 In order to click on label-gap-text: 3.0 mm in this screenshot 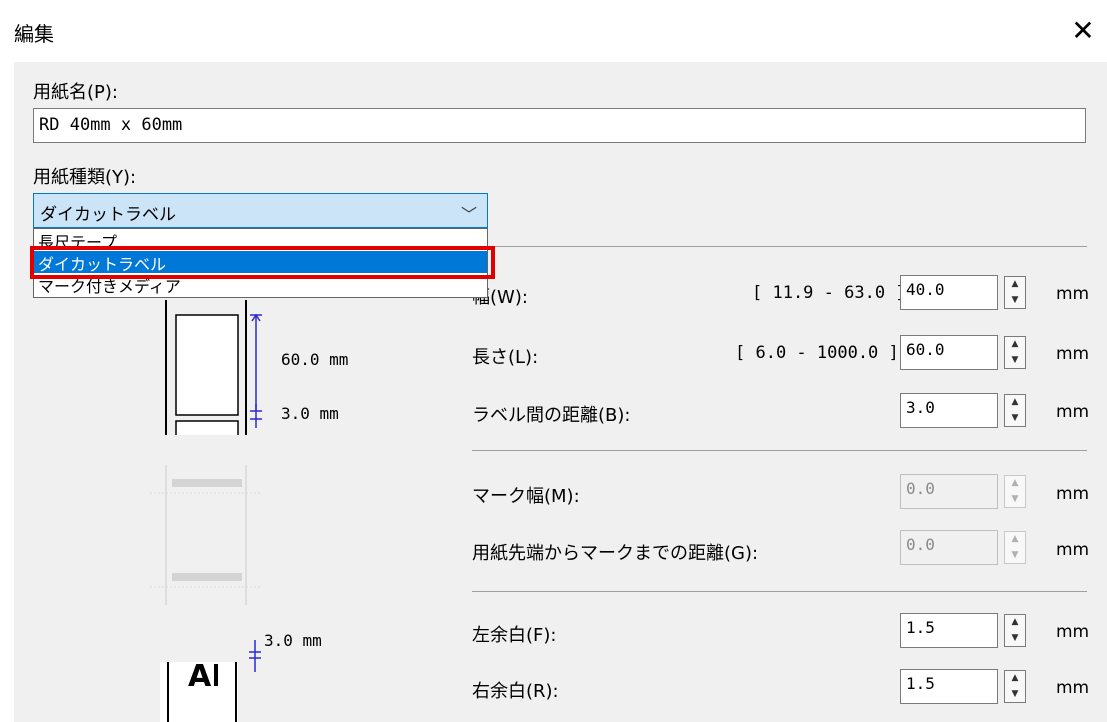, I will do `click(310, 413)`.